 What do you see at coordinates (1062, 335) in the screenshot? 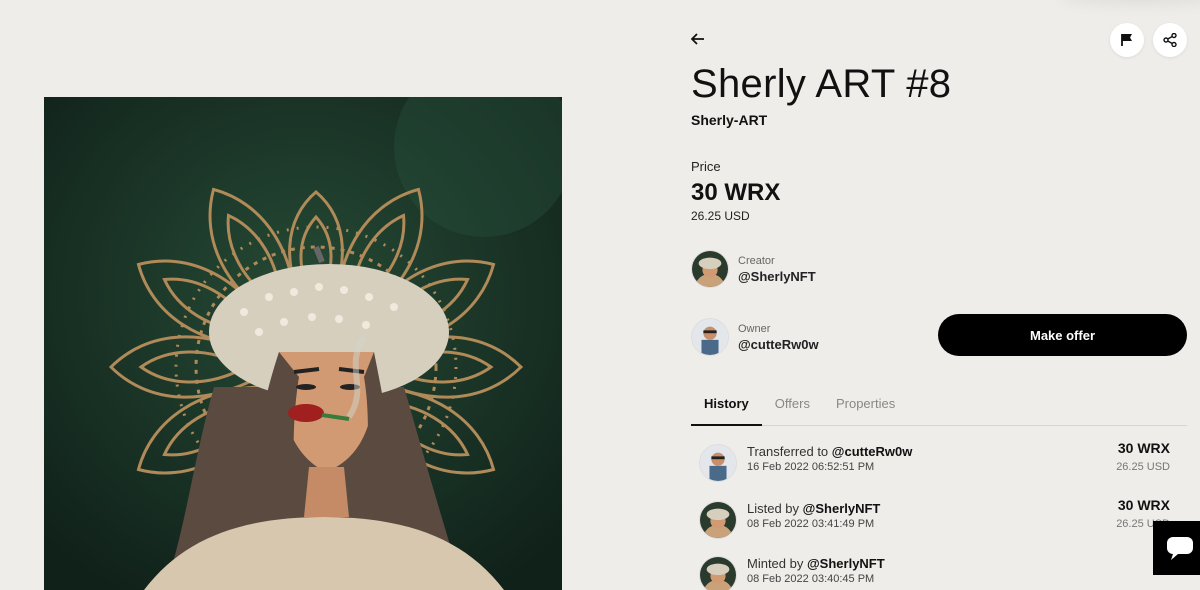
I see `make-offer-button: Make offer` at bounding box center [1062, 335].